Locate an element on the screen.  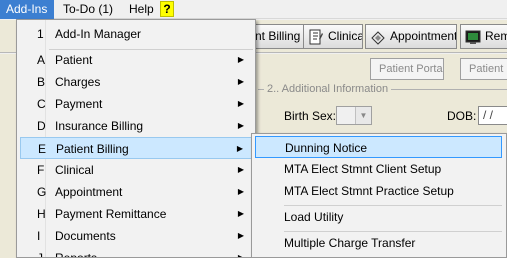
submenu-item-load-utility: Load Utility is located at coordinates (378, 217).